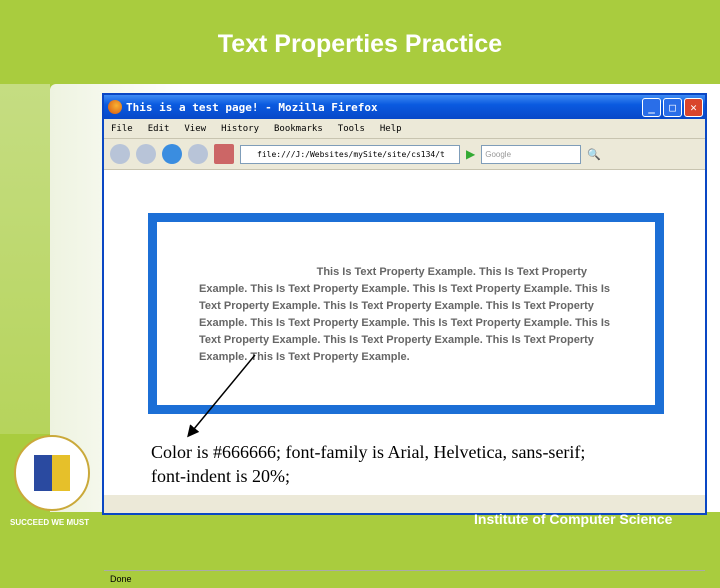  I want to click on university-logo, so click(52, 473).